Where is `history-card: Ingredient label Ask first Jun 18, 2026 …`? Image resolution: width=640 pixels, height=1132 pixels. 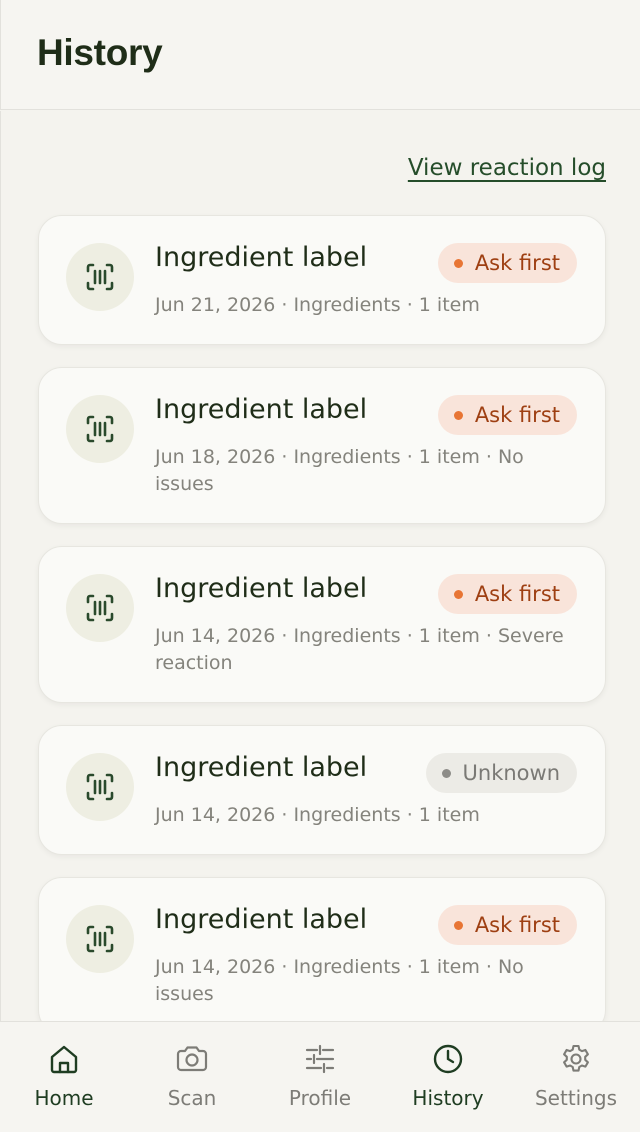 history-card: Ingredient label Ask first Jun 18, 2026 … is located at coordinates (322, 445).